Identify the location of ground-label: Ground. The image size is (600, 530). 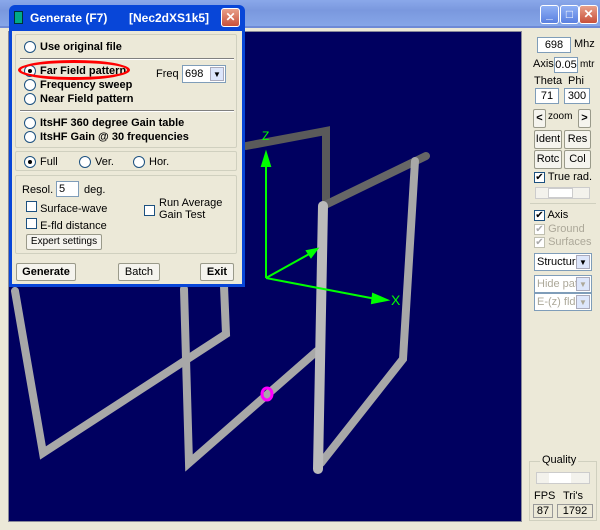
(566, 229).